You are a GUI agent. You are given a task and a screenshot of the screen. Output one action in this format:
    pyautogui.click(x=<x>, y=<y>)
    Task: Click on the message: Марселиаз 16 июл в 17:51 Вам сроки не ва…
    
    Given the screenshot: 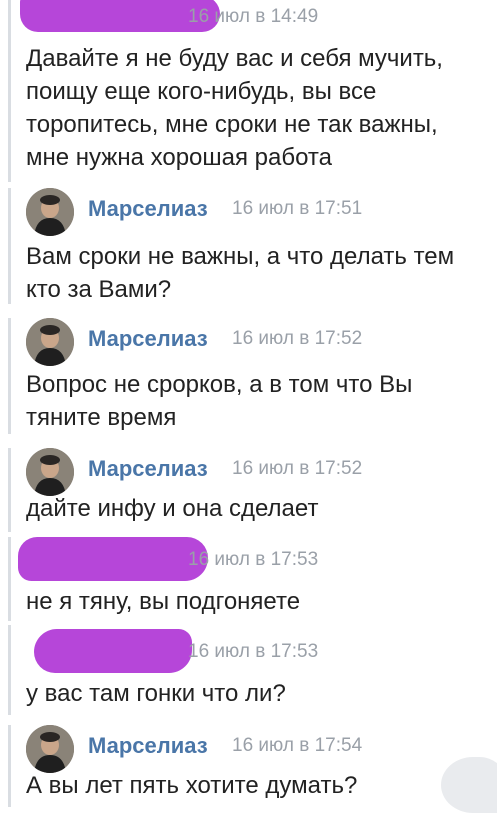 What is the action you would take?
    pyautogui.click(x=248, y=247)
    